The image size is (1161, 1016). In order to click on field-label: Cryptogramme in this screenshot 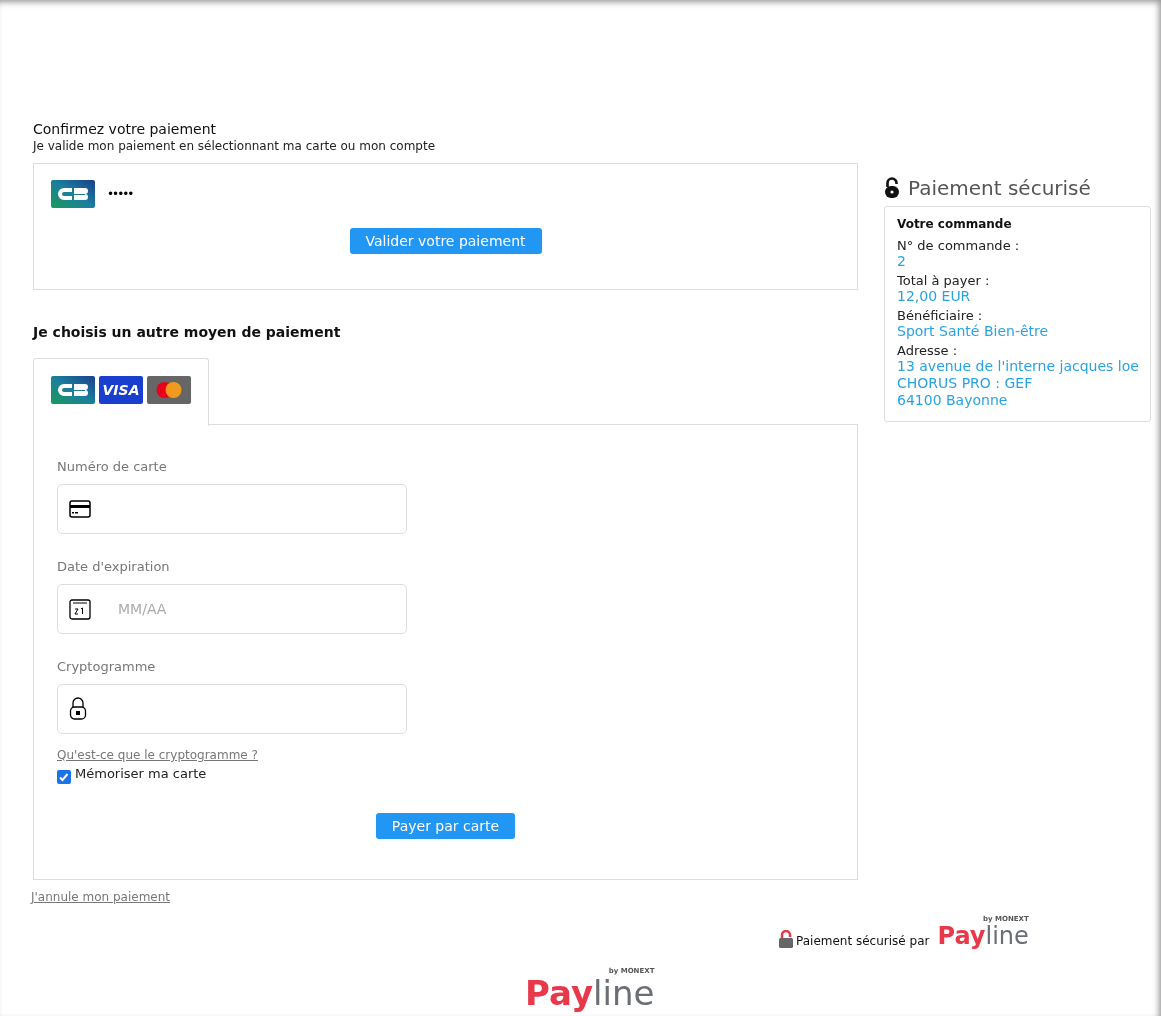, I will do `click(107, 666)`.